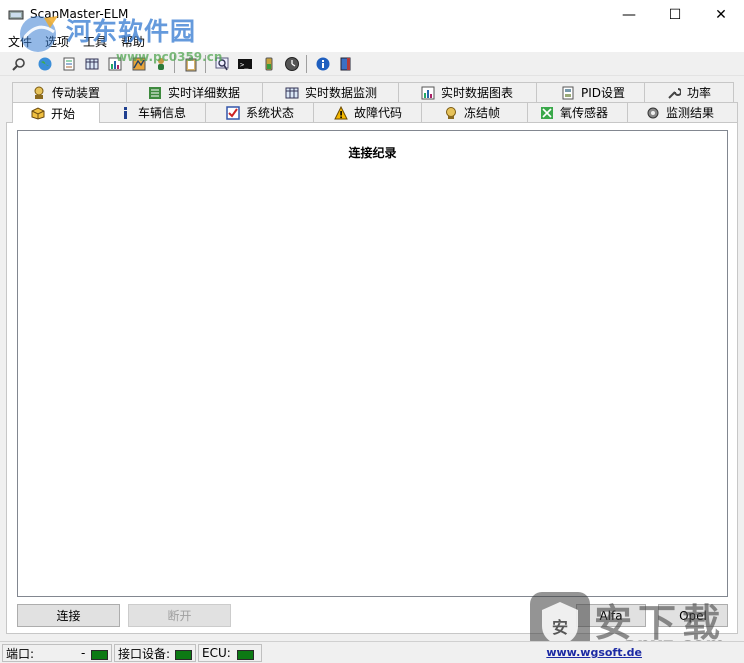  What do you see at coordinates (292, 92) in the screenshot?
I see `table-icon` at bounding box center [292, 92].